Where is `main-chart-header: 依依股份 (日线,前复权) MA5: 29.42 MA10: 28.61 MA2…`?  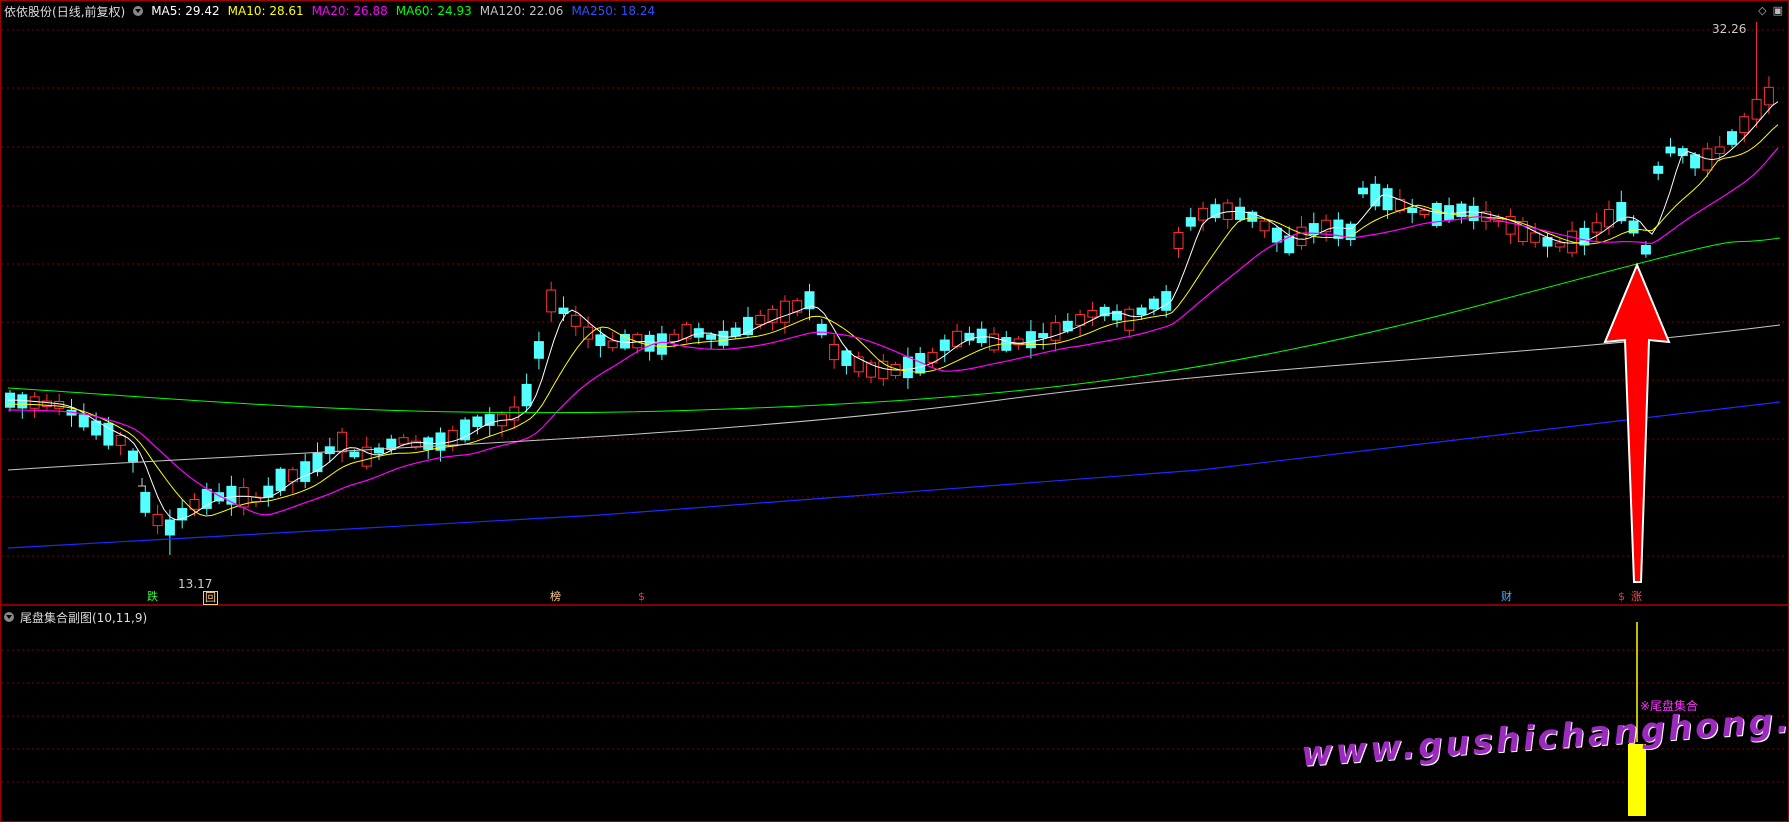
main-chart-header: 依依股份 (日线,前复权) MA5: 29.42 MA10: 28.61 MA2… is located at coordinates (329, 11).